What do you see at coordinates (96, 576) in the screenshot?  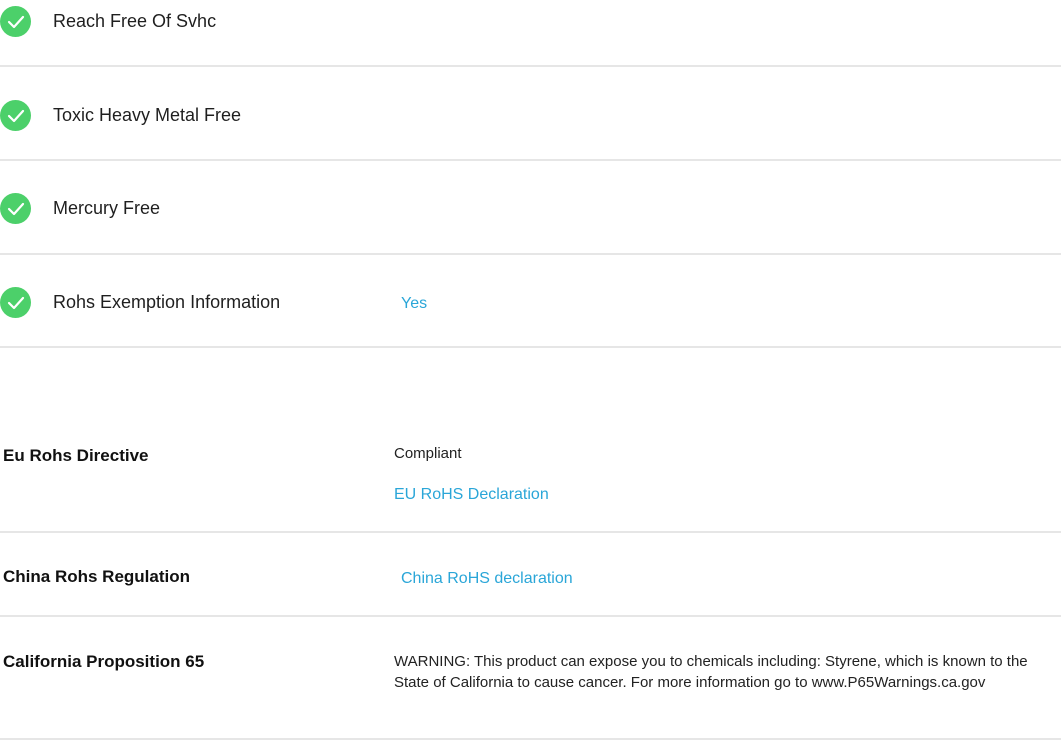 I see `china-rohs-label: China Rohs Regulation` at bounding box center [96, 576].